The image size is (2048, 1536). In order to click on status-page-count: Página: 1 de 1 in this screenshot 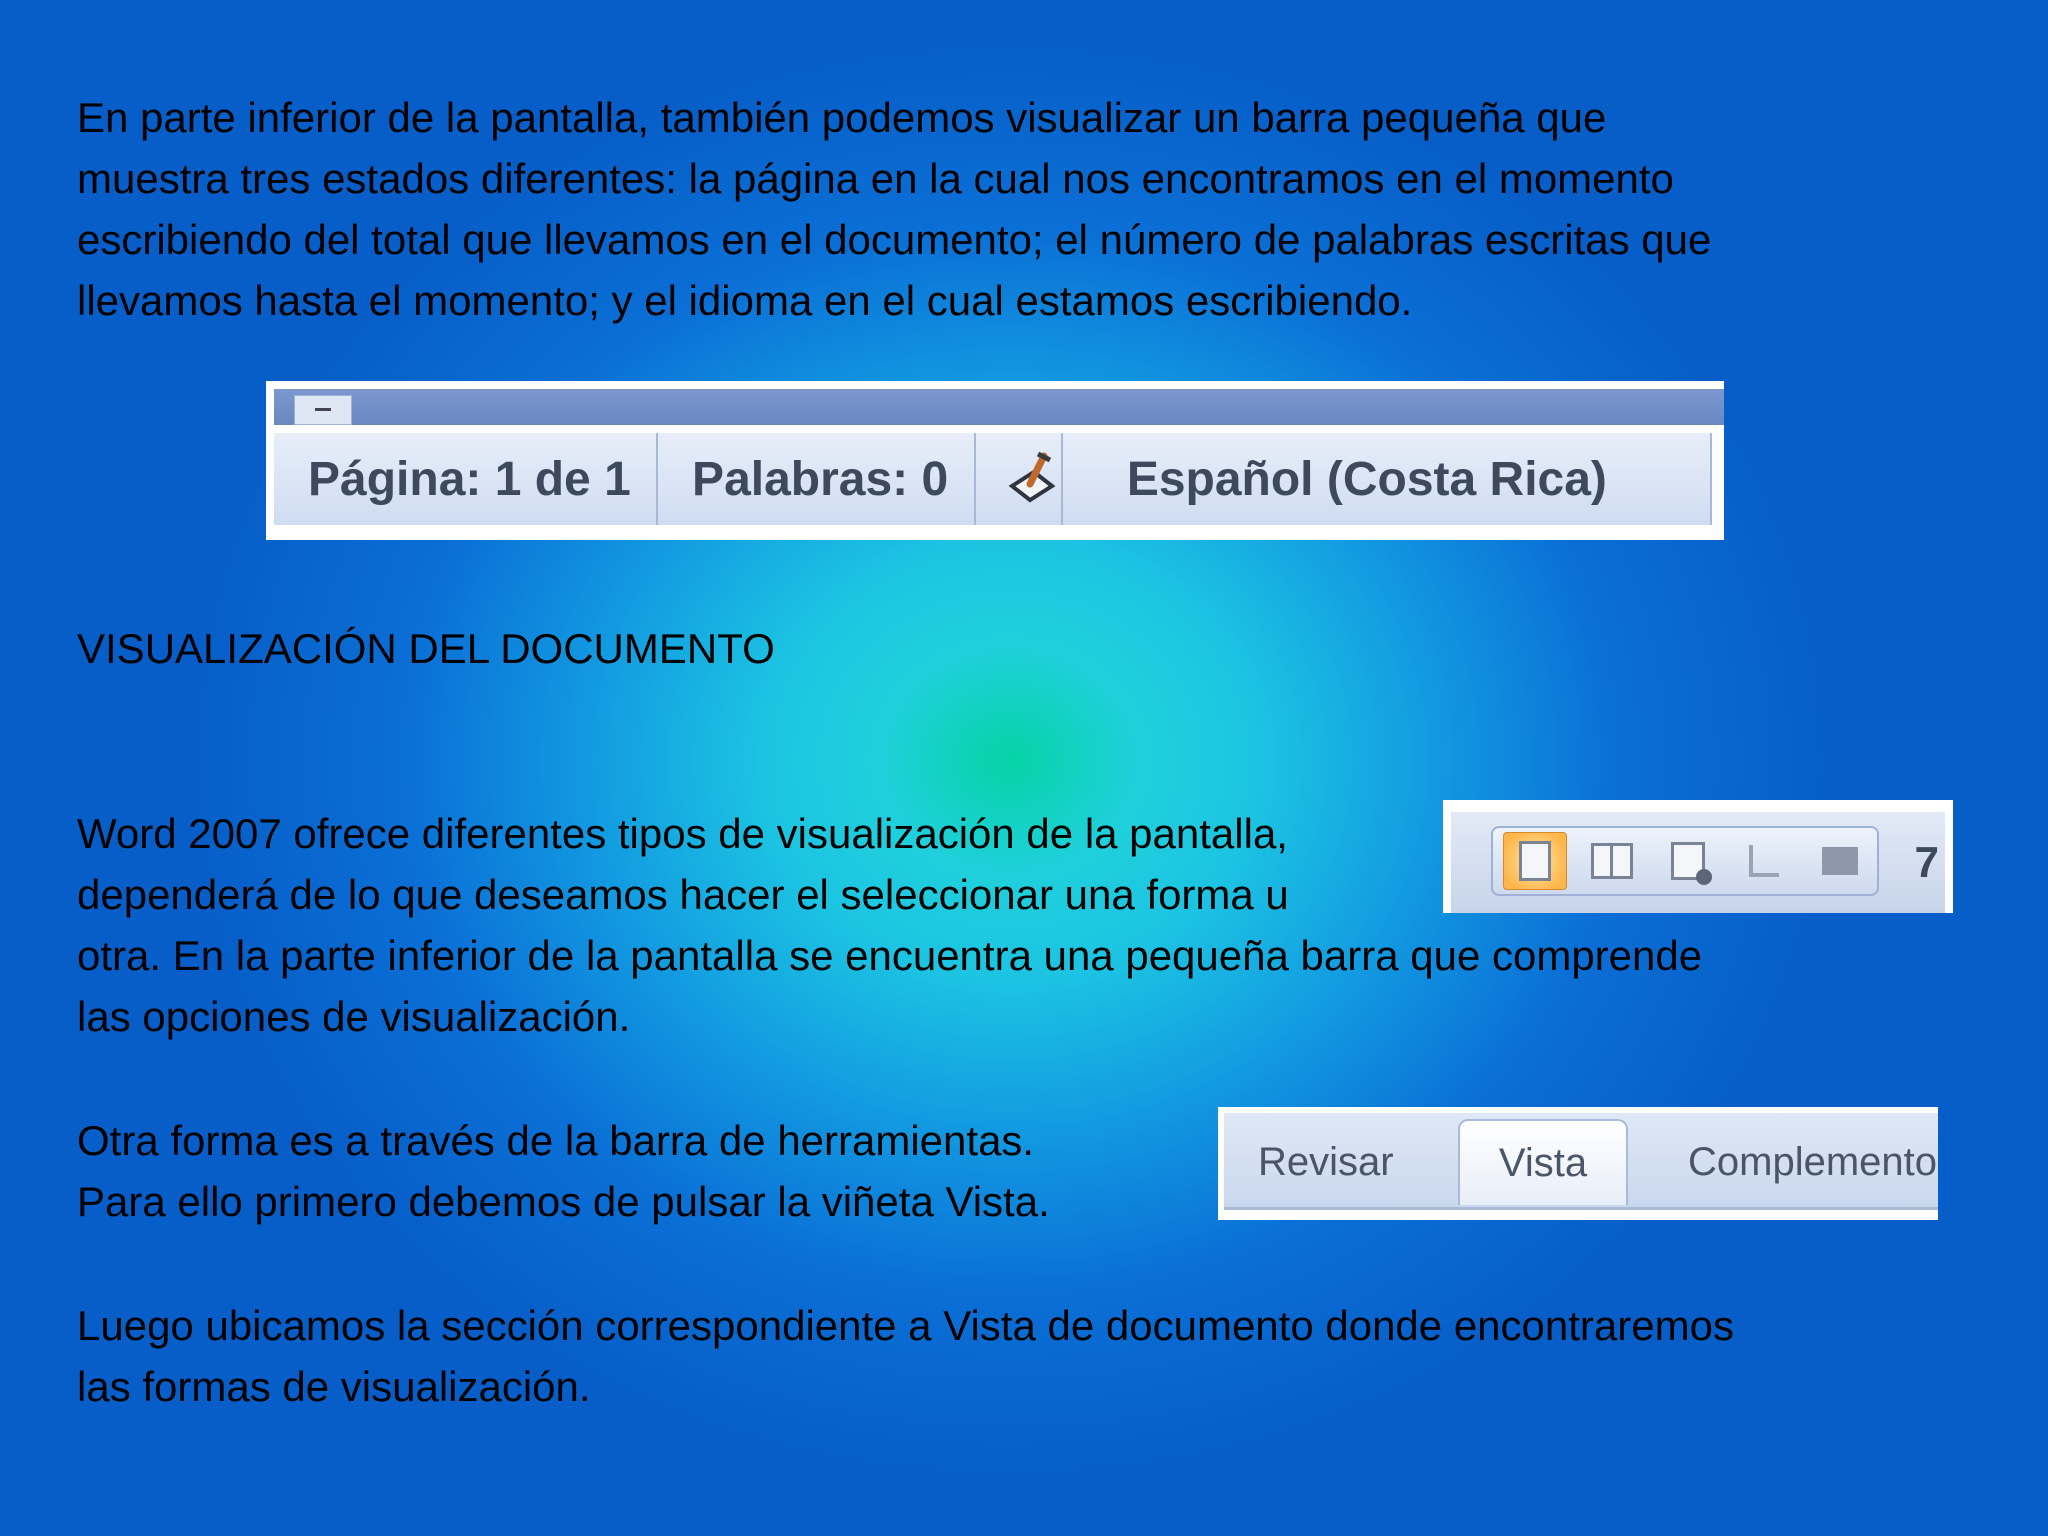, I will do `click(466, 479)`.